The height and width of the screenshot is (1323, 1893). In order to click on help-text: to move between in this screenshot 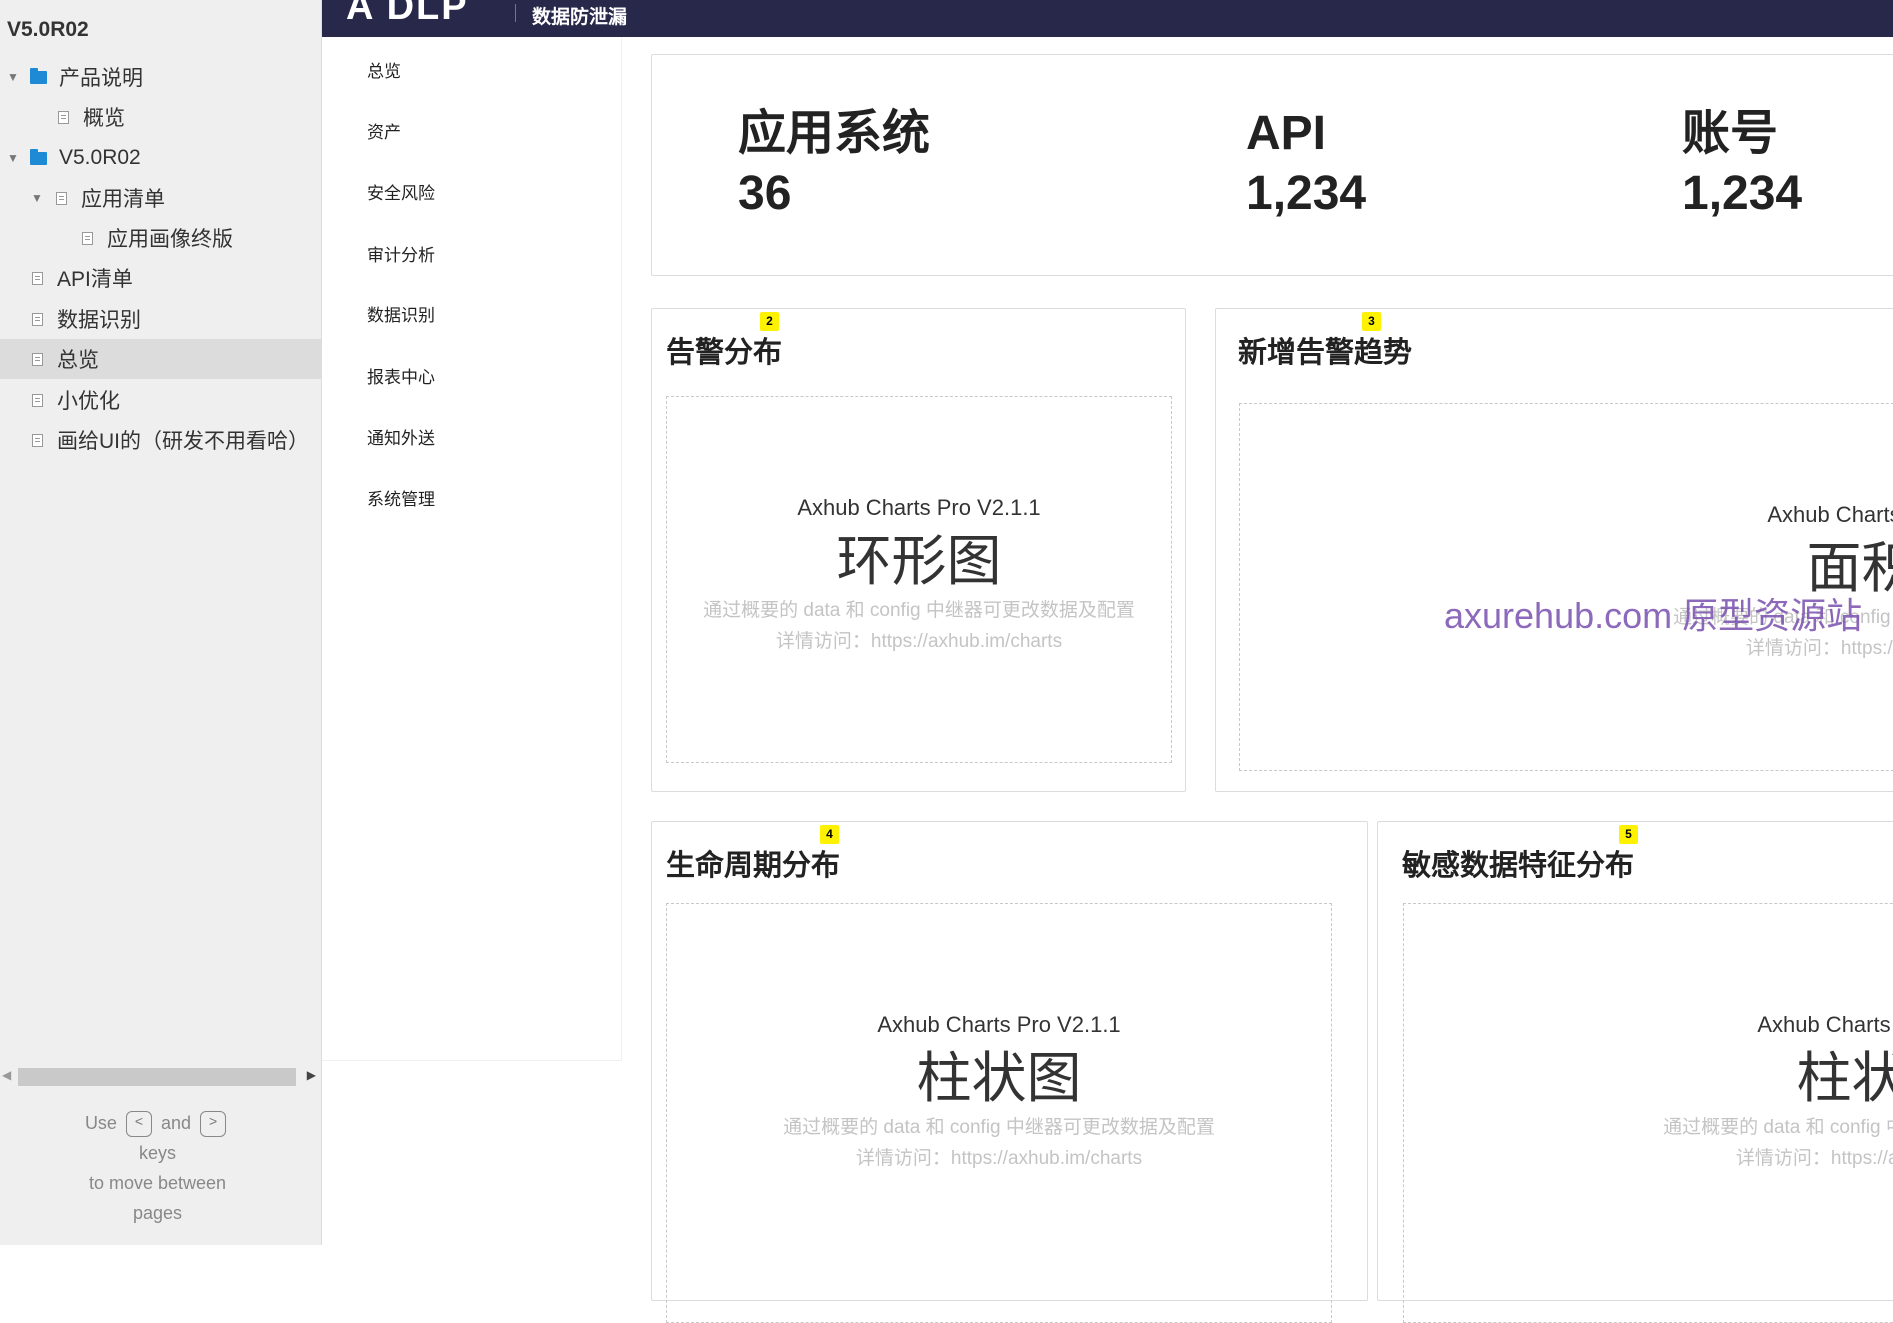, I will do `click(157, 1183)`.